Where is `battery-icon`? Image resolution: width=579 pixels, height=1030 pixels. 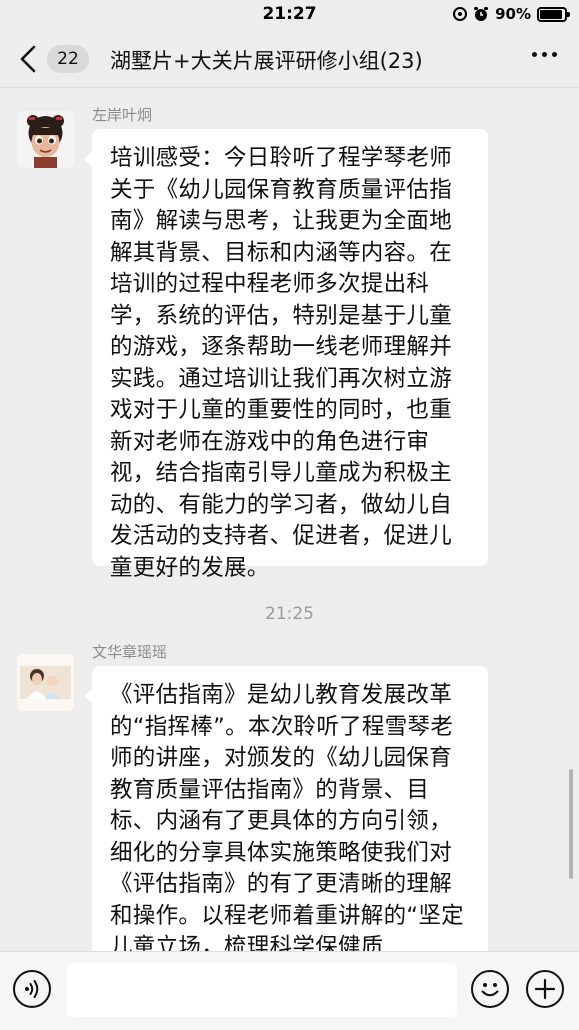 battery-icon is located at coordinates (553, 14).